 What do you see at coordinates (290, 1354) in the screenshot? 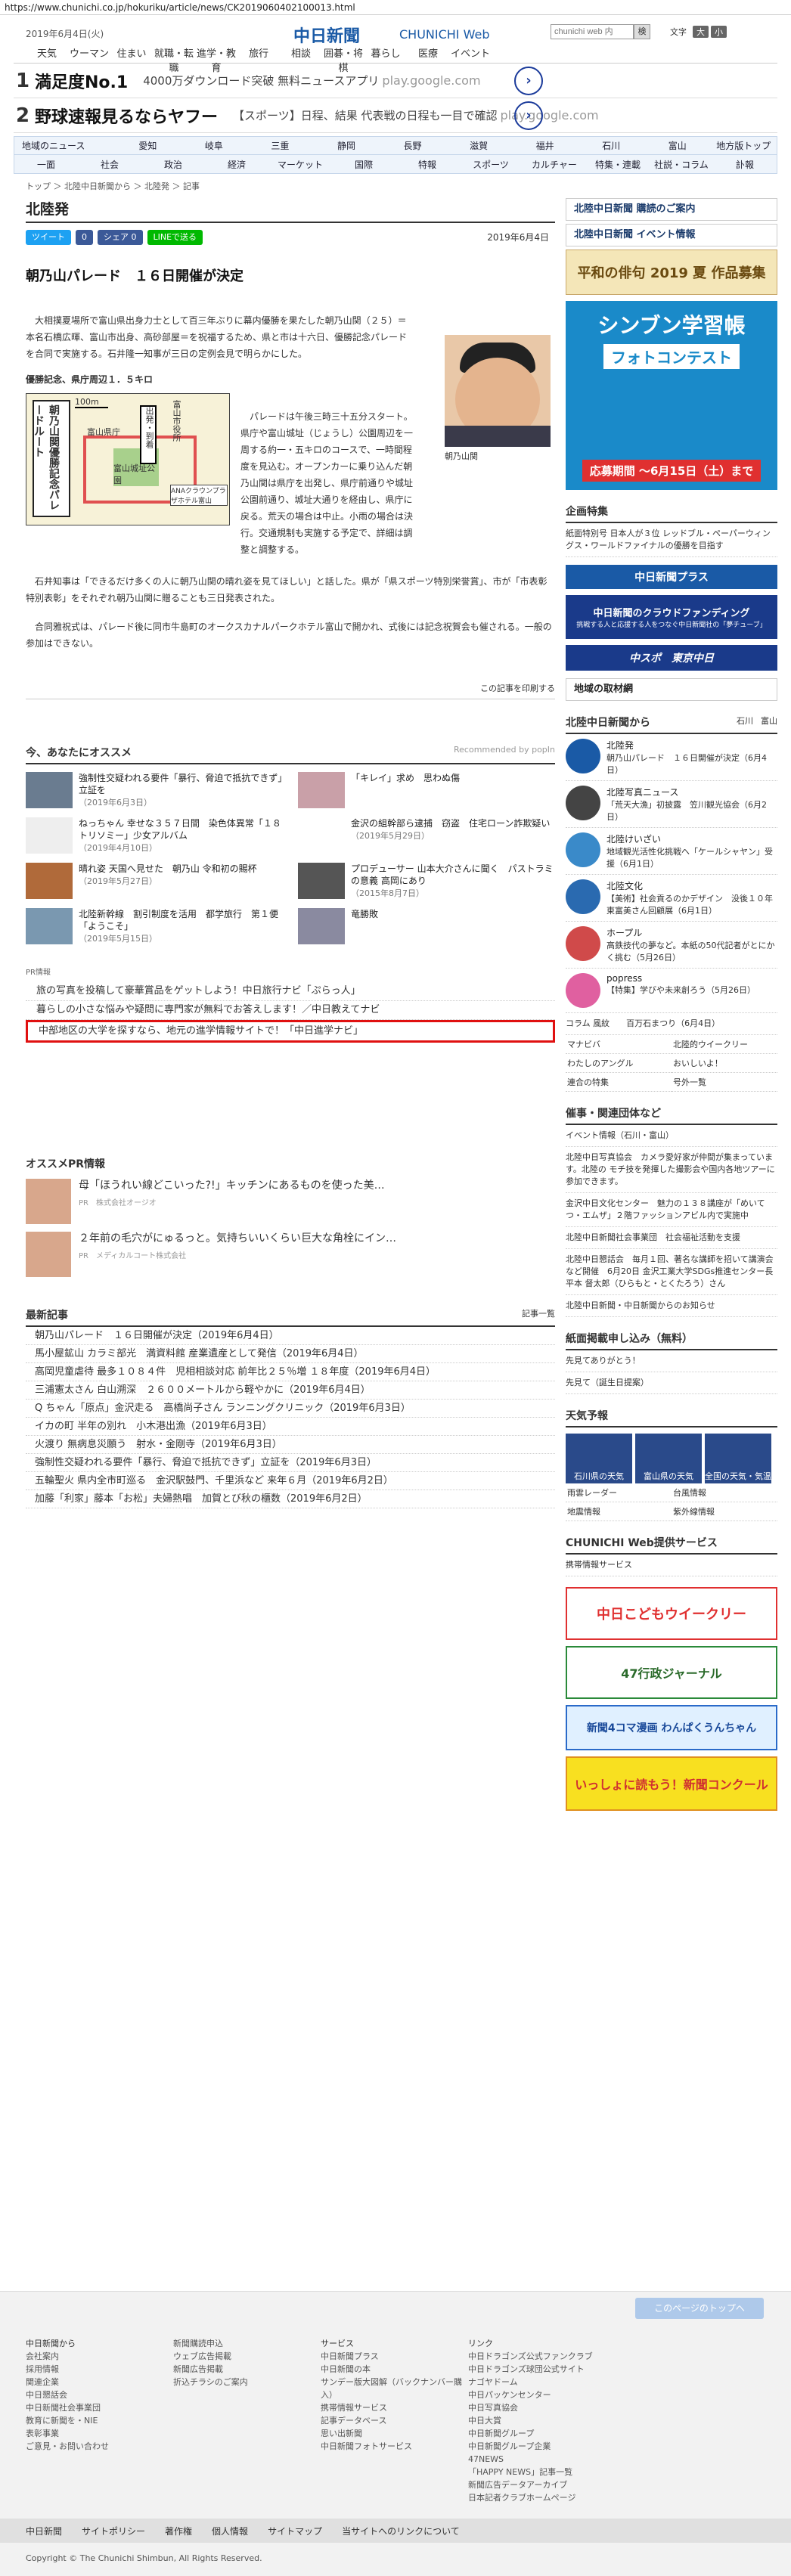
I see `latest-item: 馬小屋鉱山 カラミ部光 満資料館 産業遺産として発信（2019年6月4日）` at bounding box center [290, 1354].